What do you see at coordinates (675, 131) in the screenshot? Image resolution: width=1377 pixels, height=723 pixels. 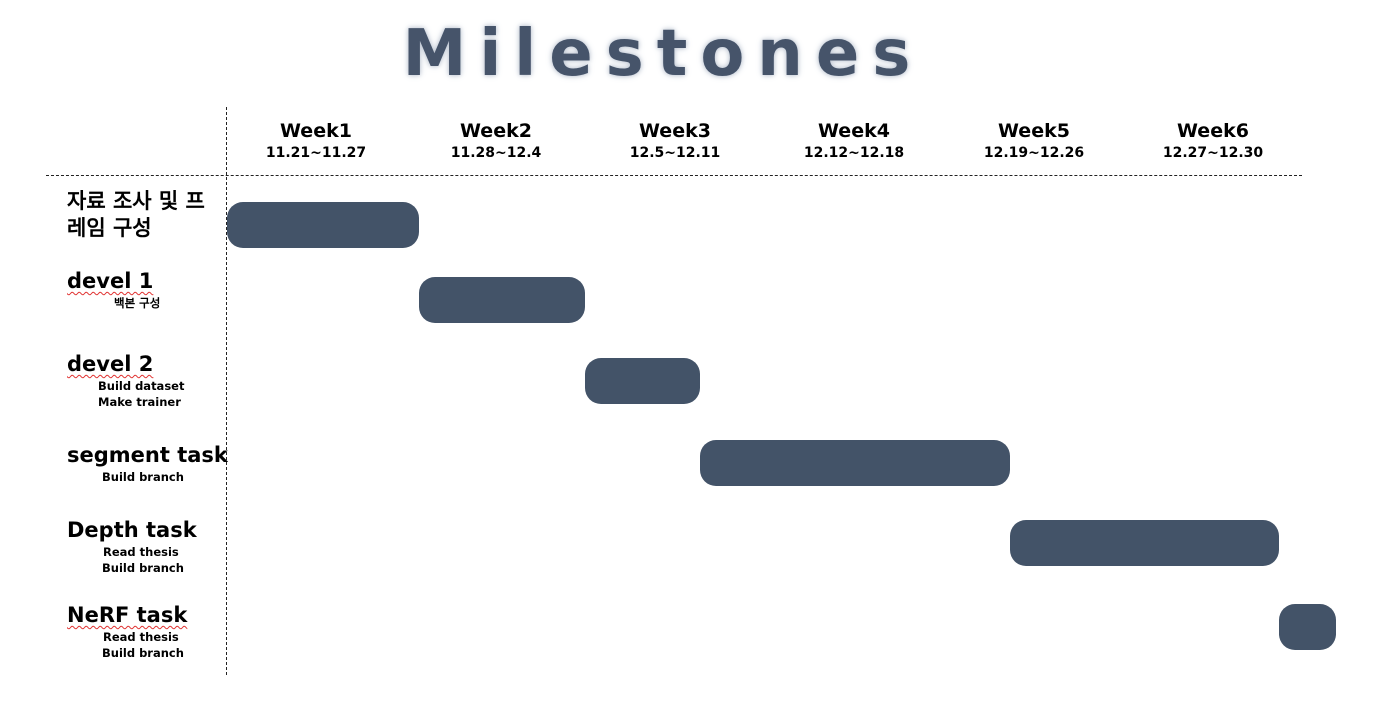 I see `week-name: Week3` at bounding box center [675, 131].